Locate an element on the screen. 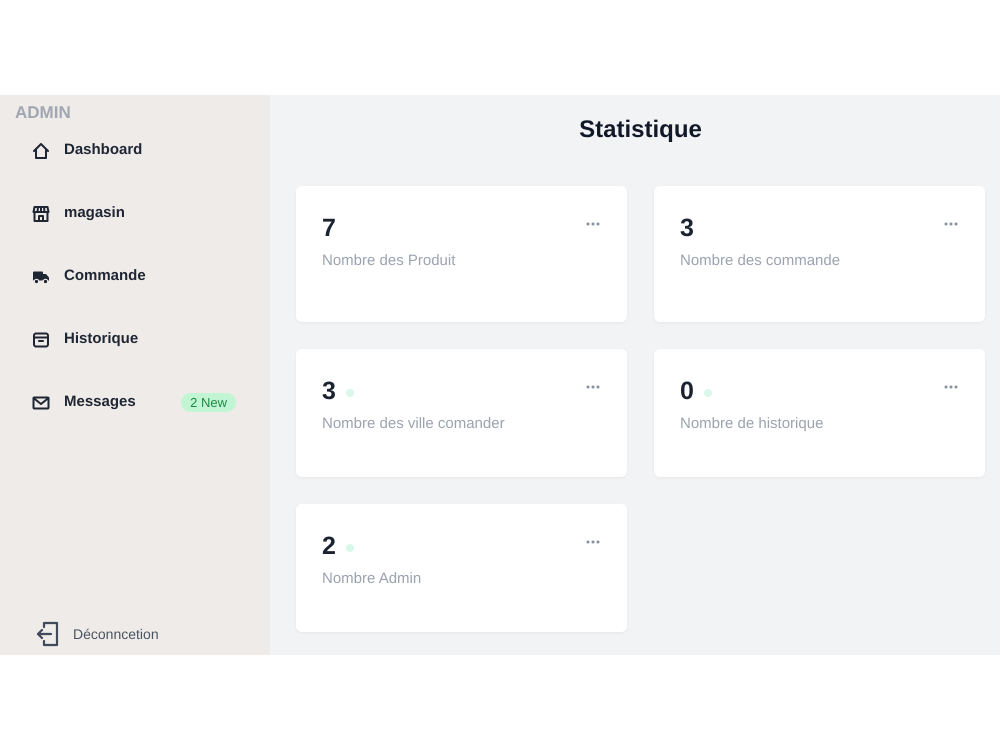 The image size is (1000, 750). logout-icon is located at coordinates (47, 634).